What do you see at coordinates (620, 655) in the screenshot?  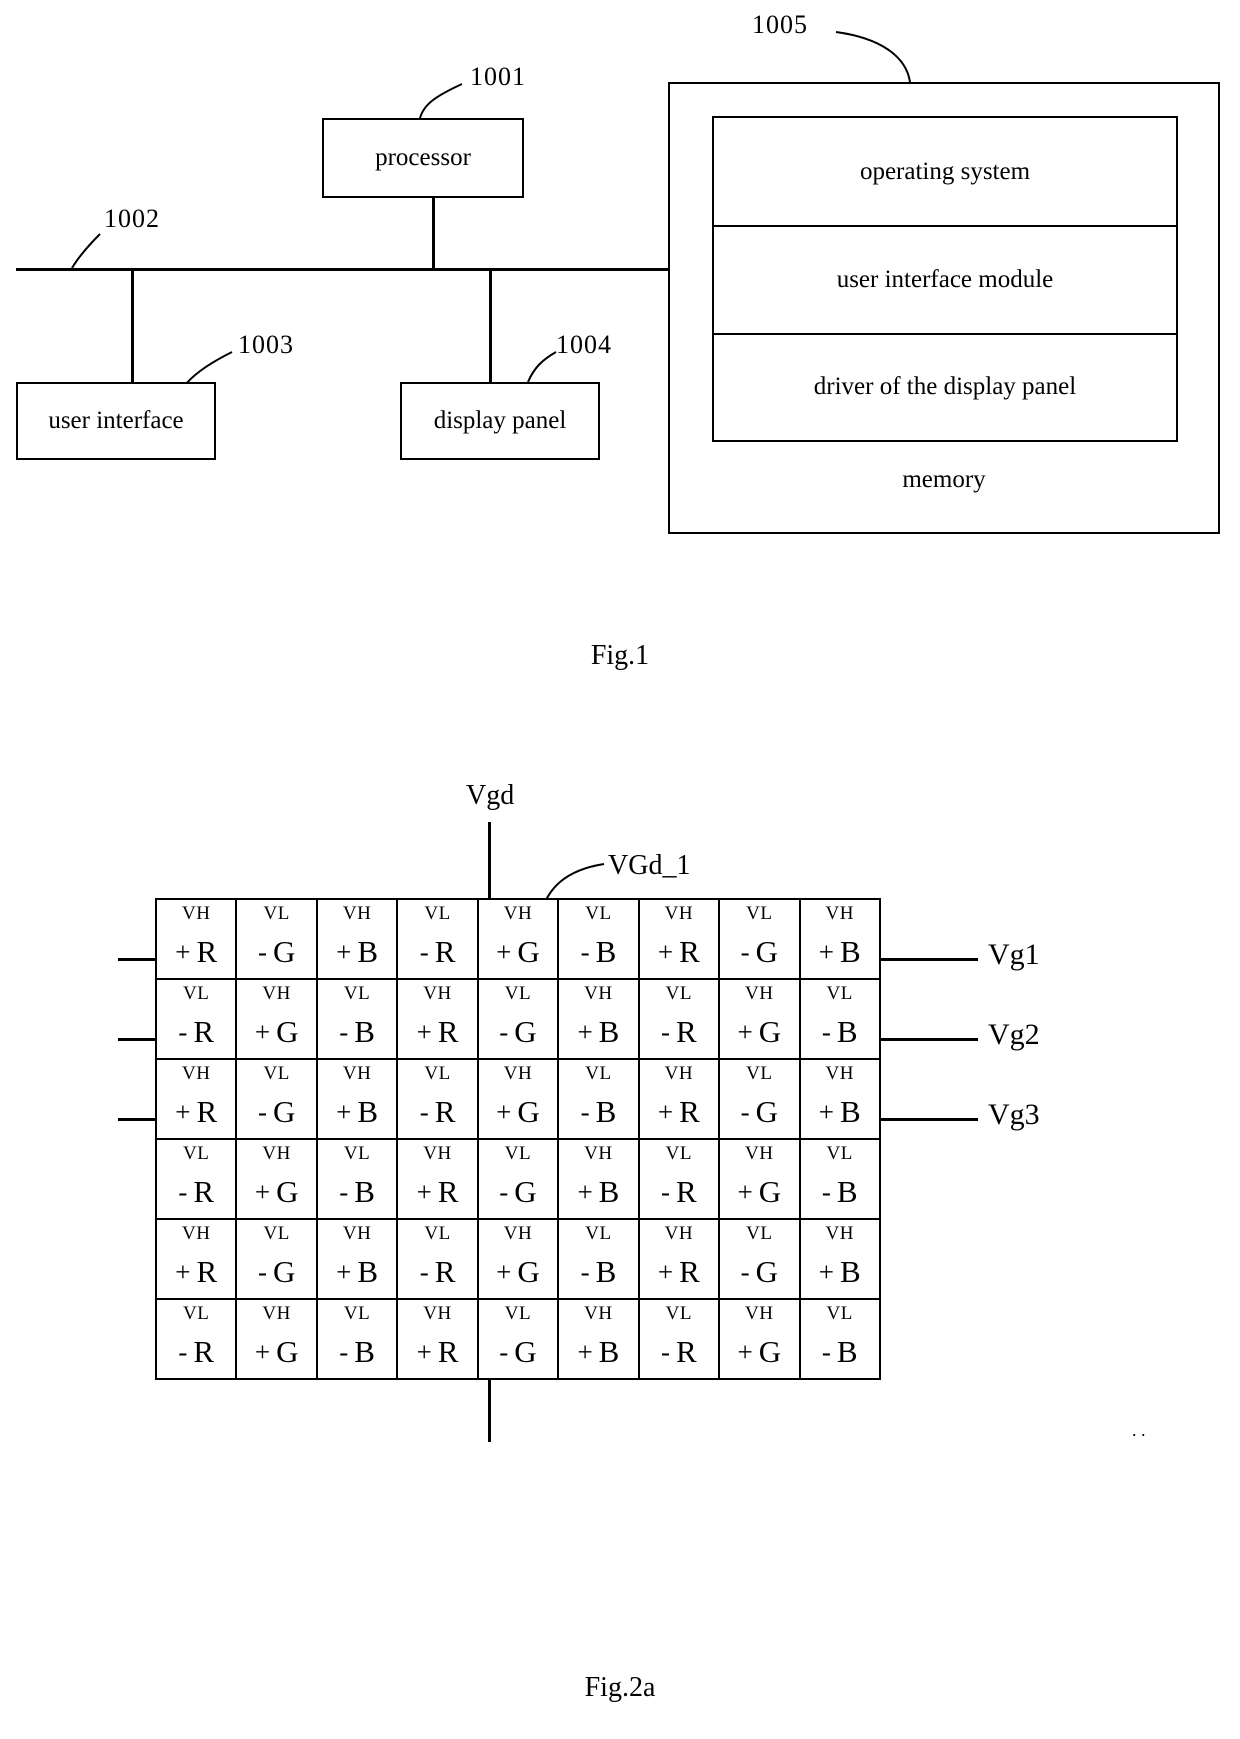 I see `figure-1-caption: Fig.1` at bounding box center [620, 655].